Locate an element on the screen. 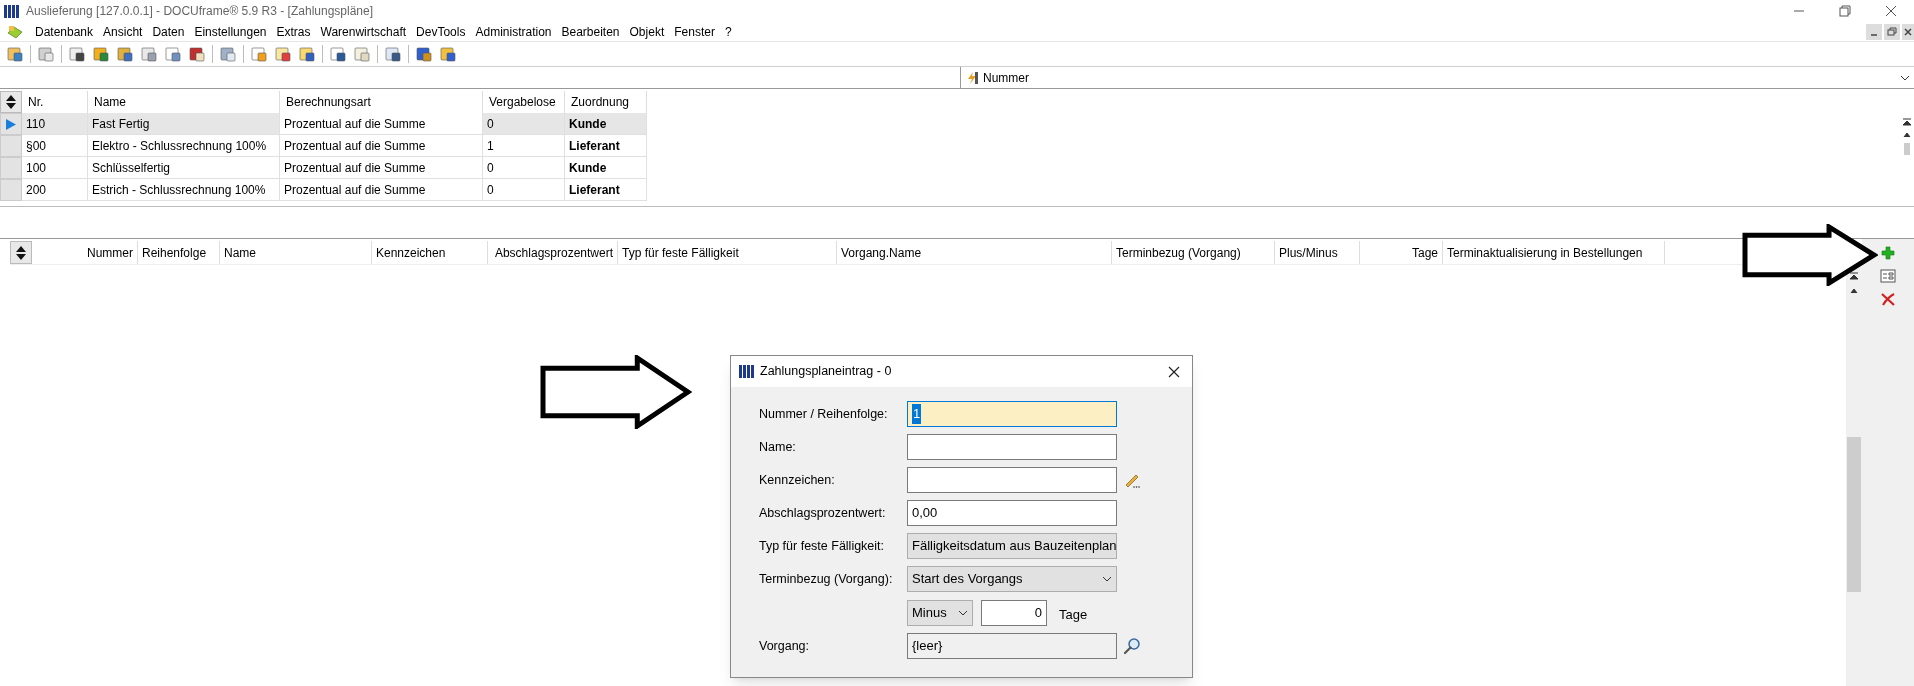  lightning-icon is located at coordinates (972, 77).